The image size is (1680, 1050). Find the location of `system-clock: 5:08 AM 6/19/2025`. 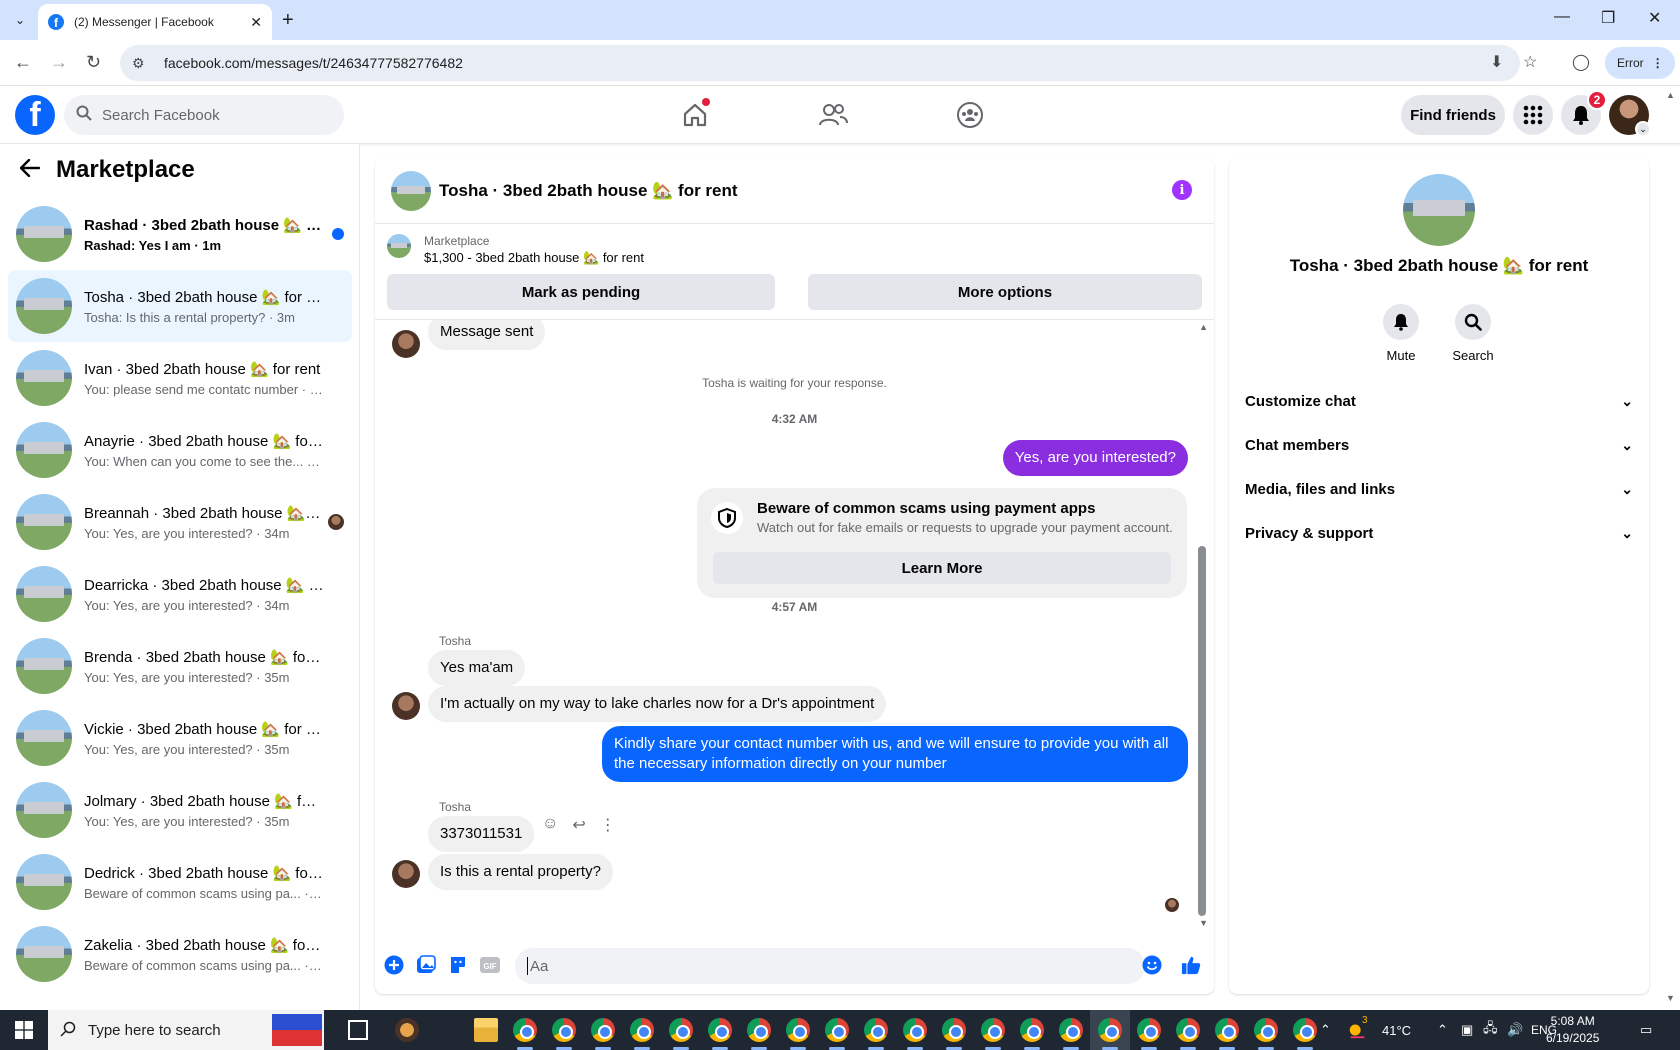

system-clock: 5:08 AM 6/19/2025 is located at coordinates (1572, 1030).